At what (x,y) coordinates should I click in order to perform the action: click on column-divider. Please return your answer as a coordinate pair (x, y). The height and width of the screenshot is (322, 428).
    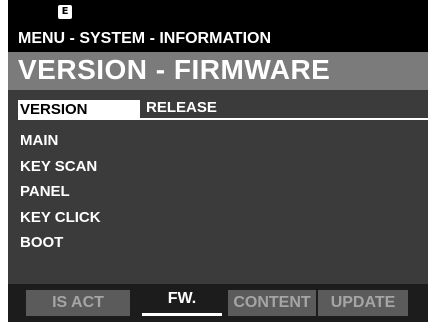
    Looking at the image, I should click on (284, 119).